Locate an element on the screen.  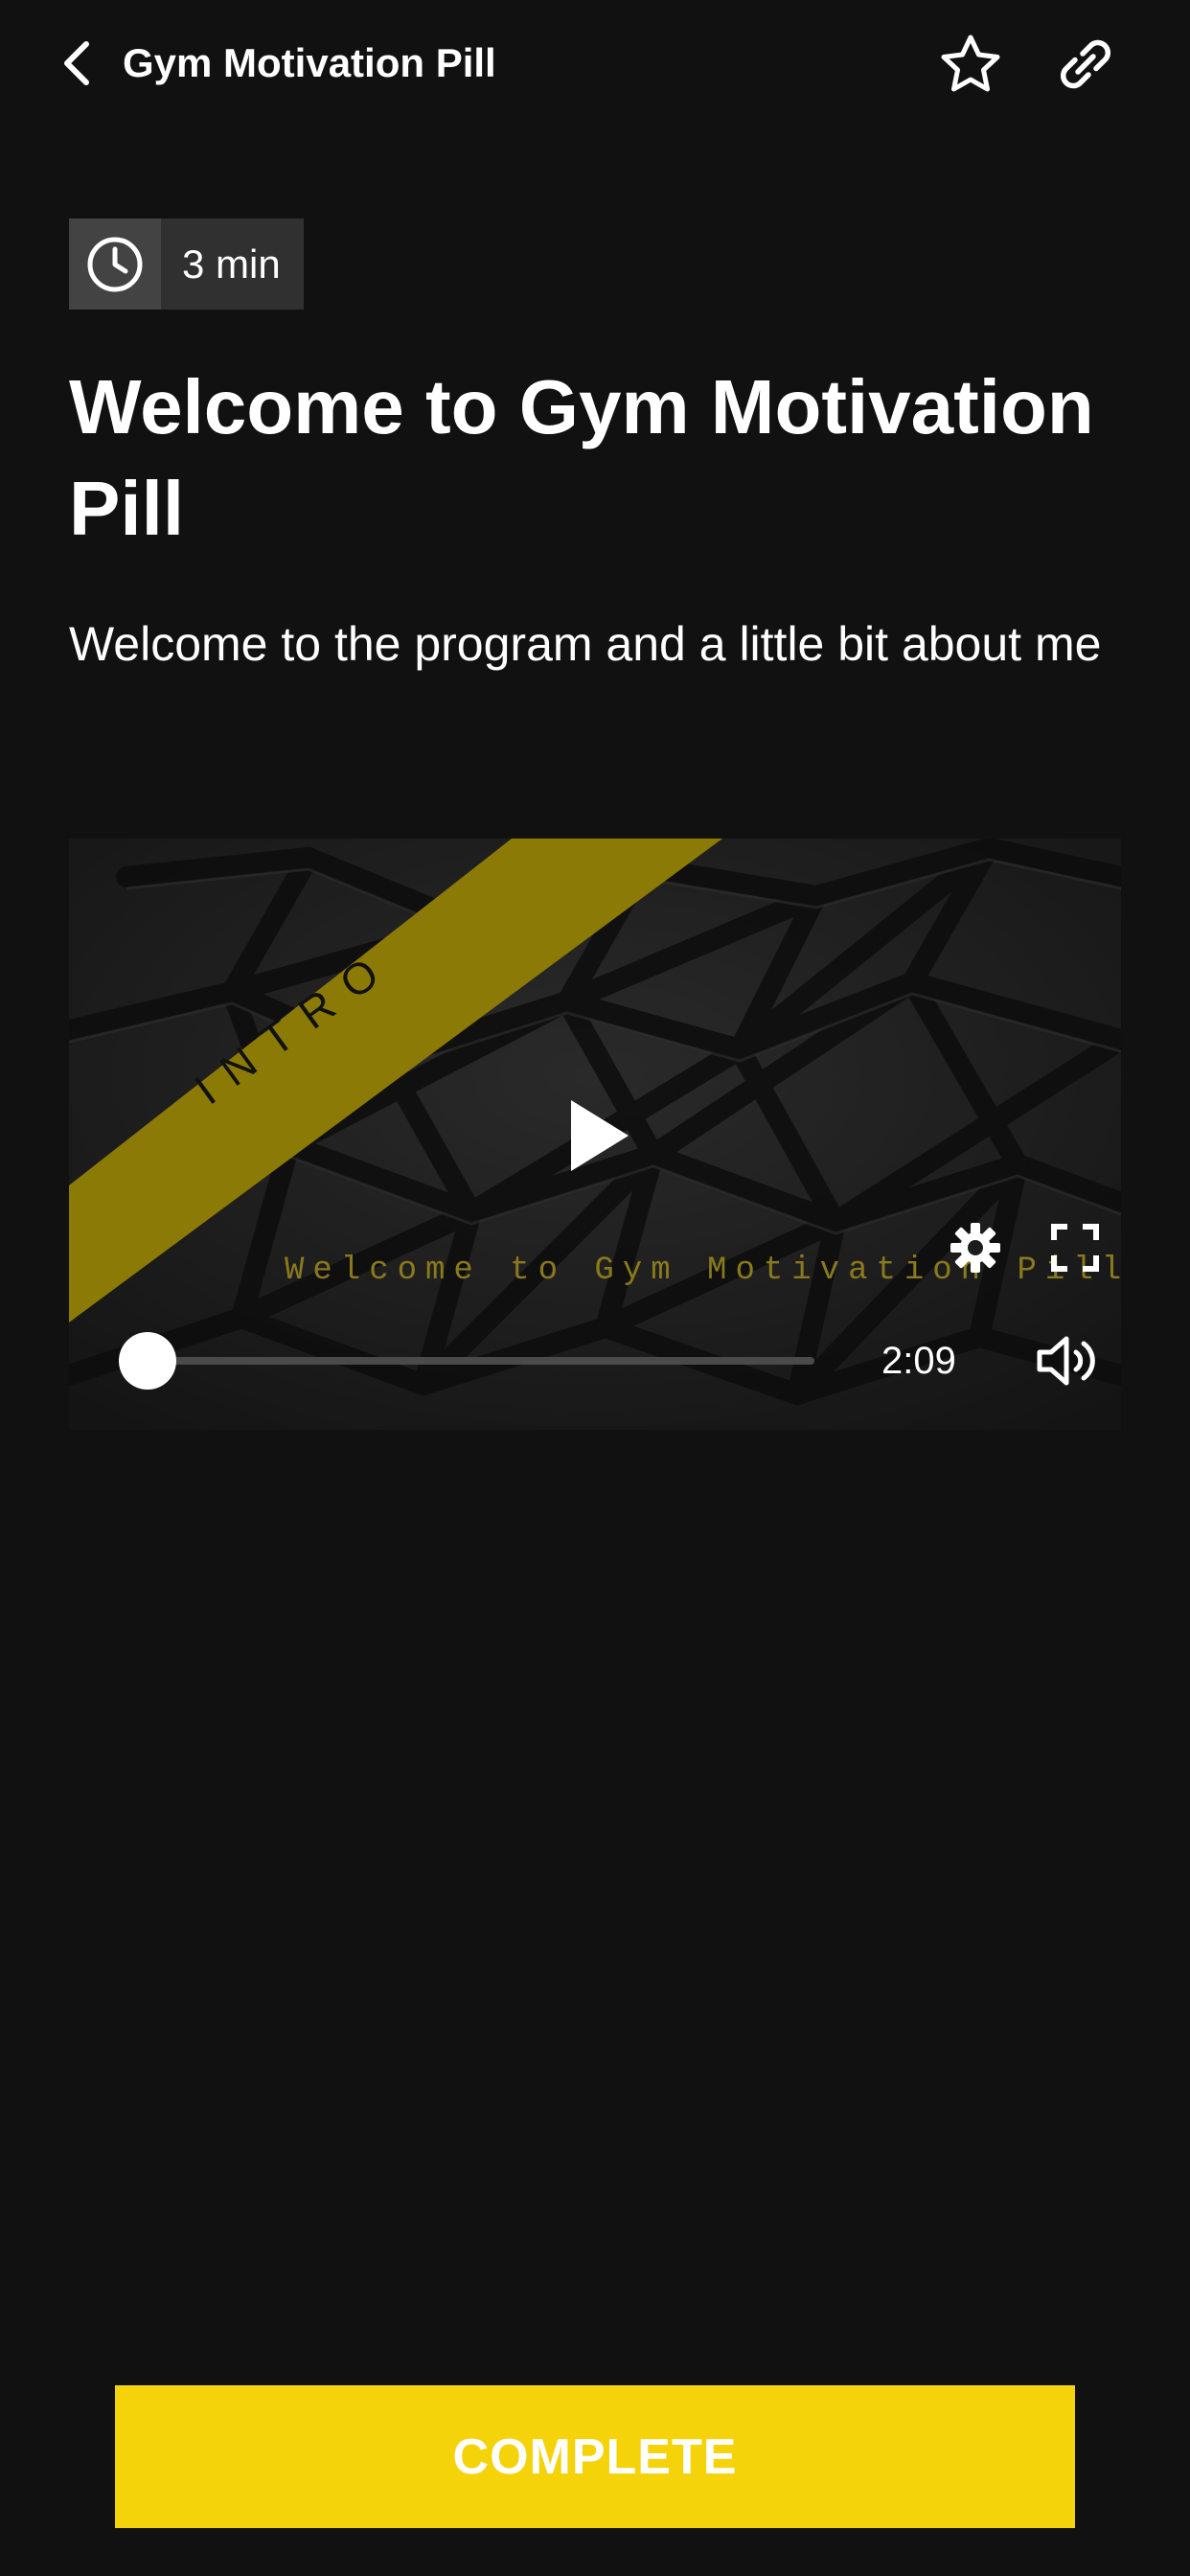
complete-button: COMPLETE is located at coordinates (595, 2456).